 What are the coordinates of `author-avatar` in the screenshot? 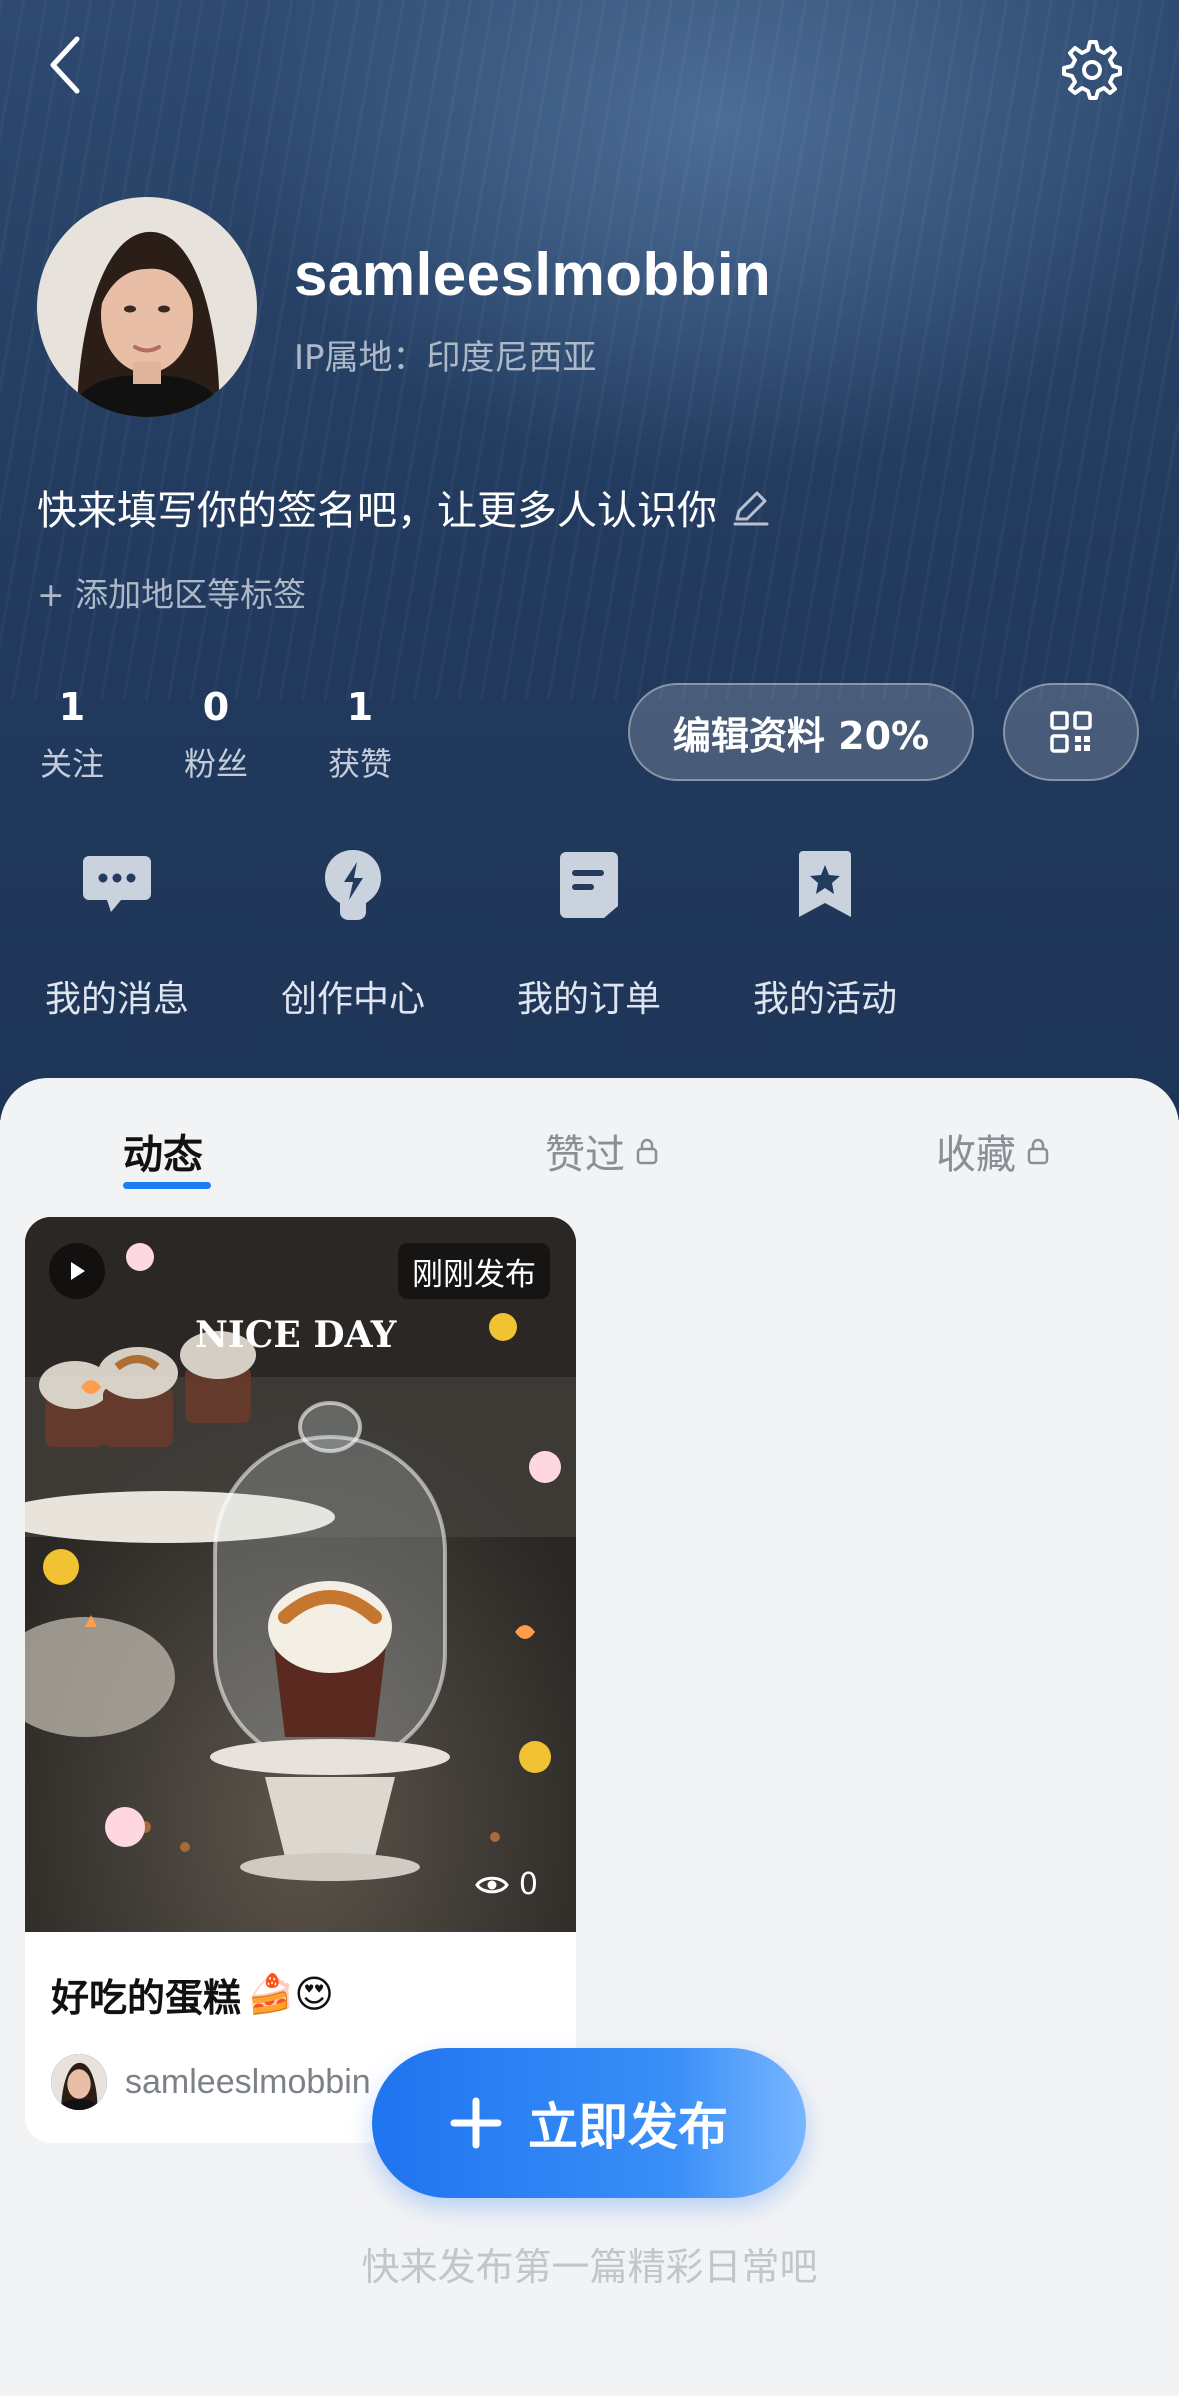 It's located at (79, 2082).